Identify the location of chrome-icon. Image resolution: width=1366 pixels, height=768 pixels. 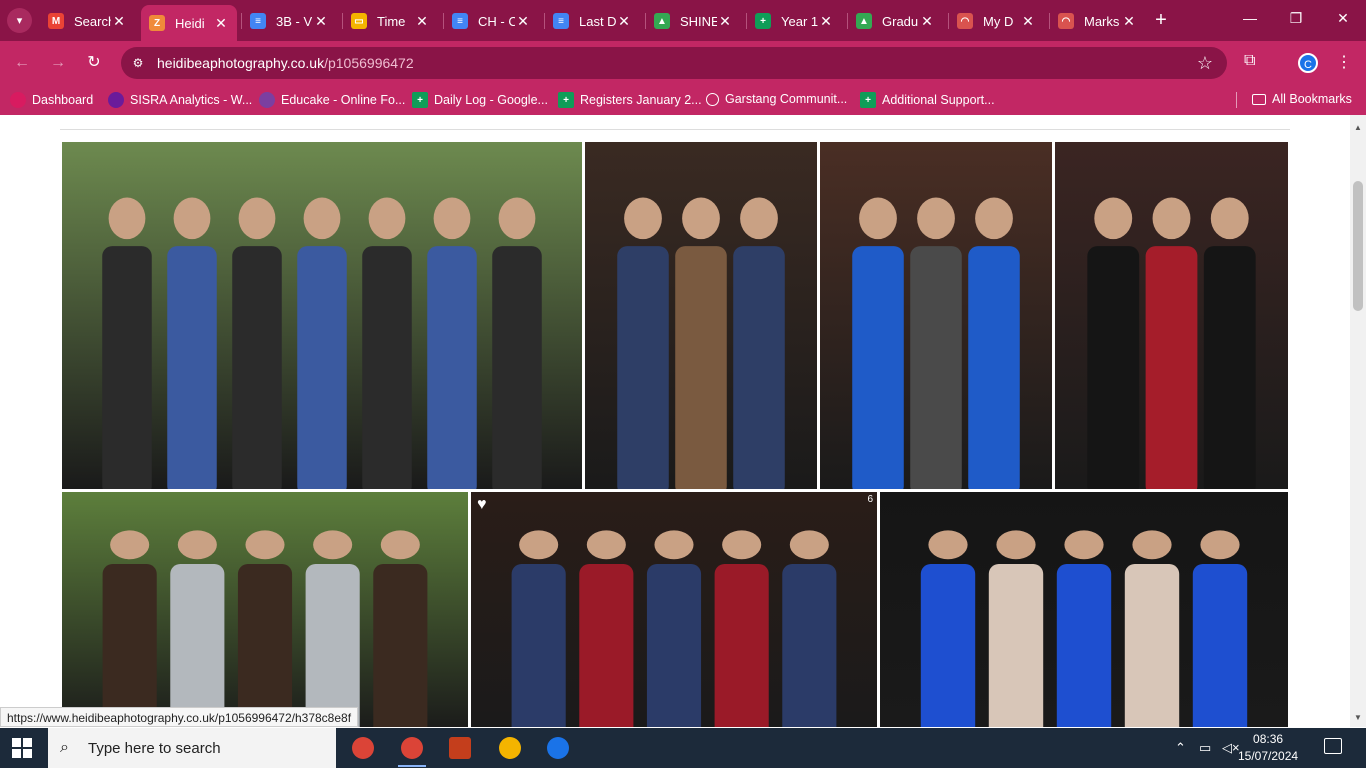
(363, 748).